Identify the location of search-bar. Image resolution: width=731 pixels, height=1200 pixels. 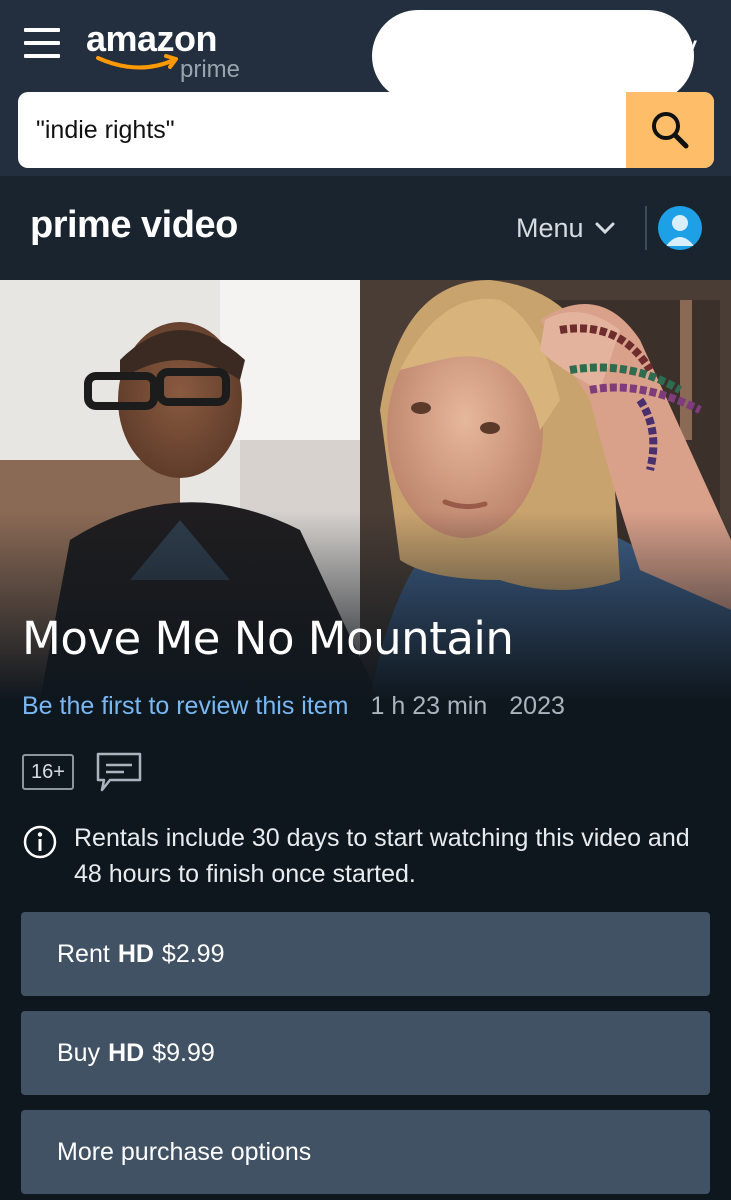
(366, 130).